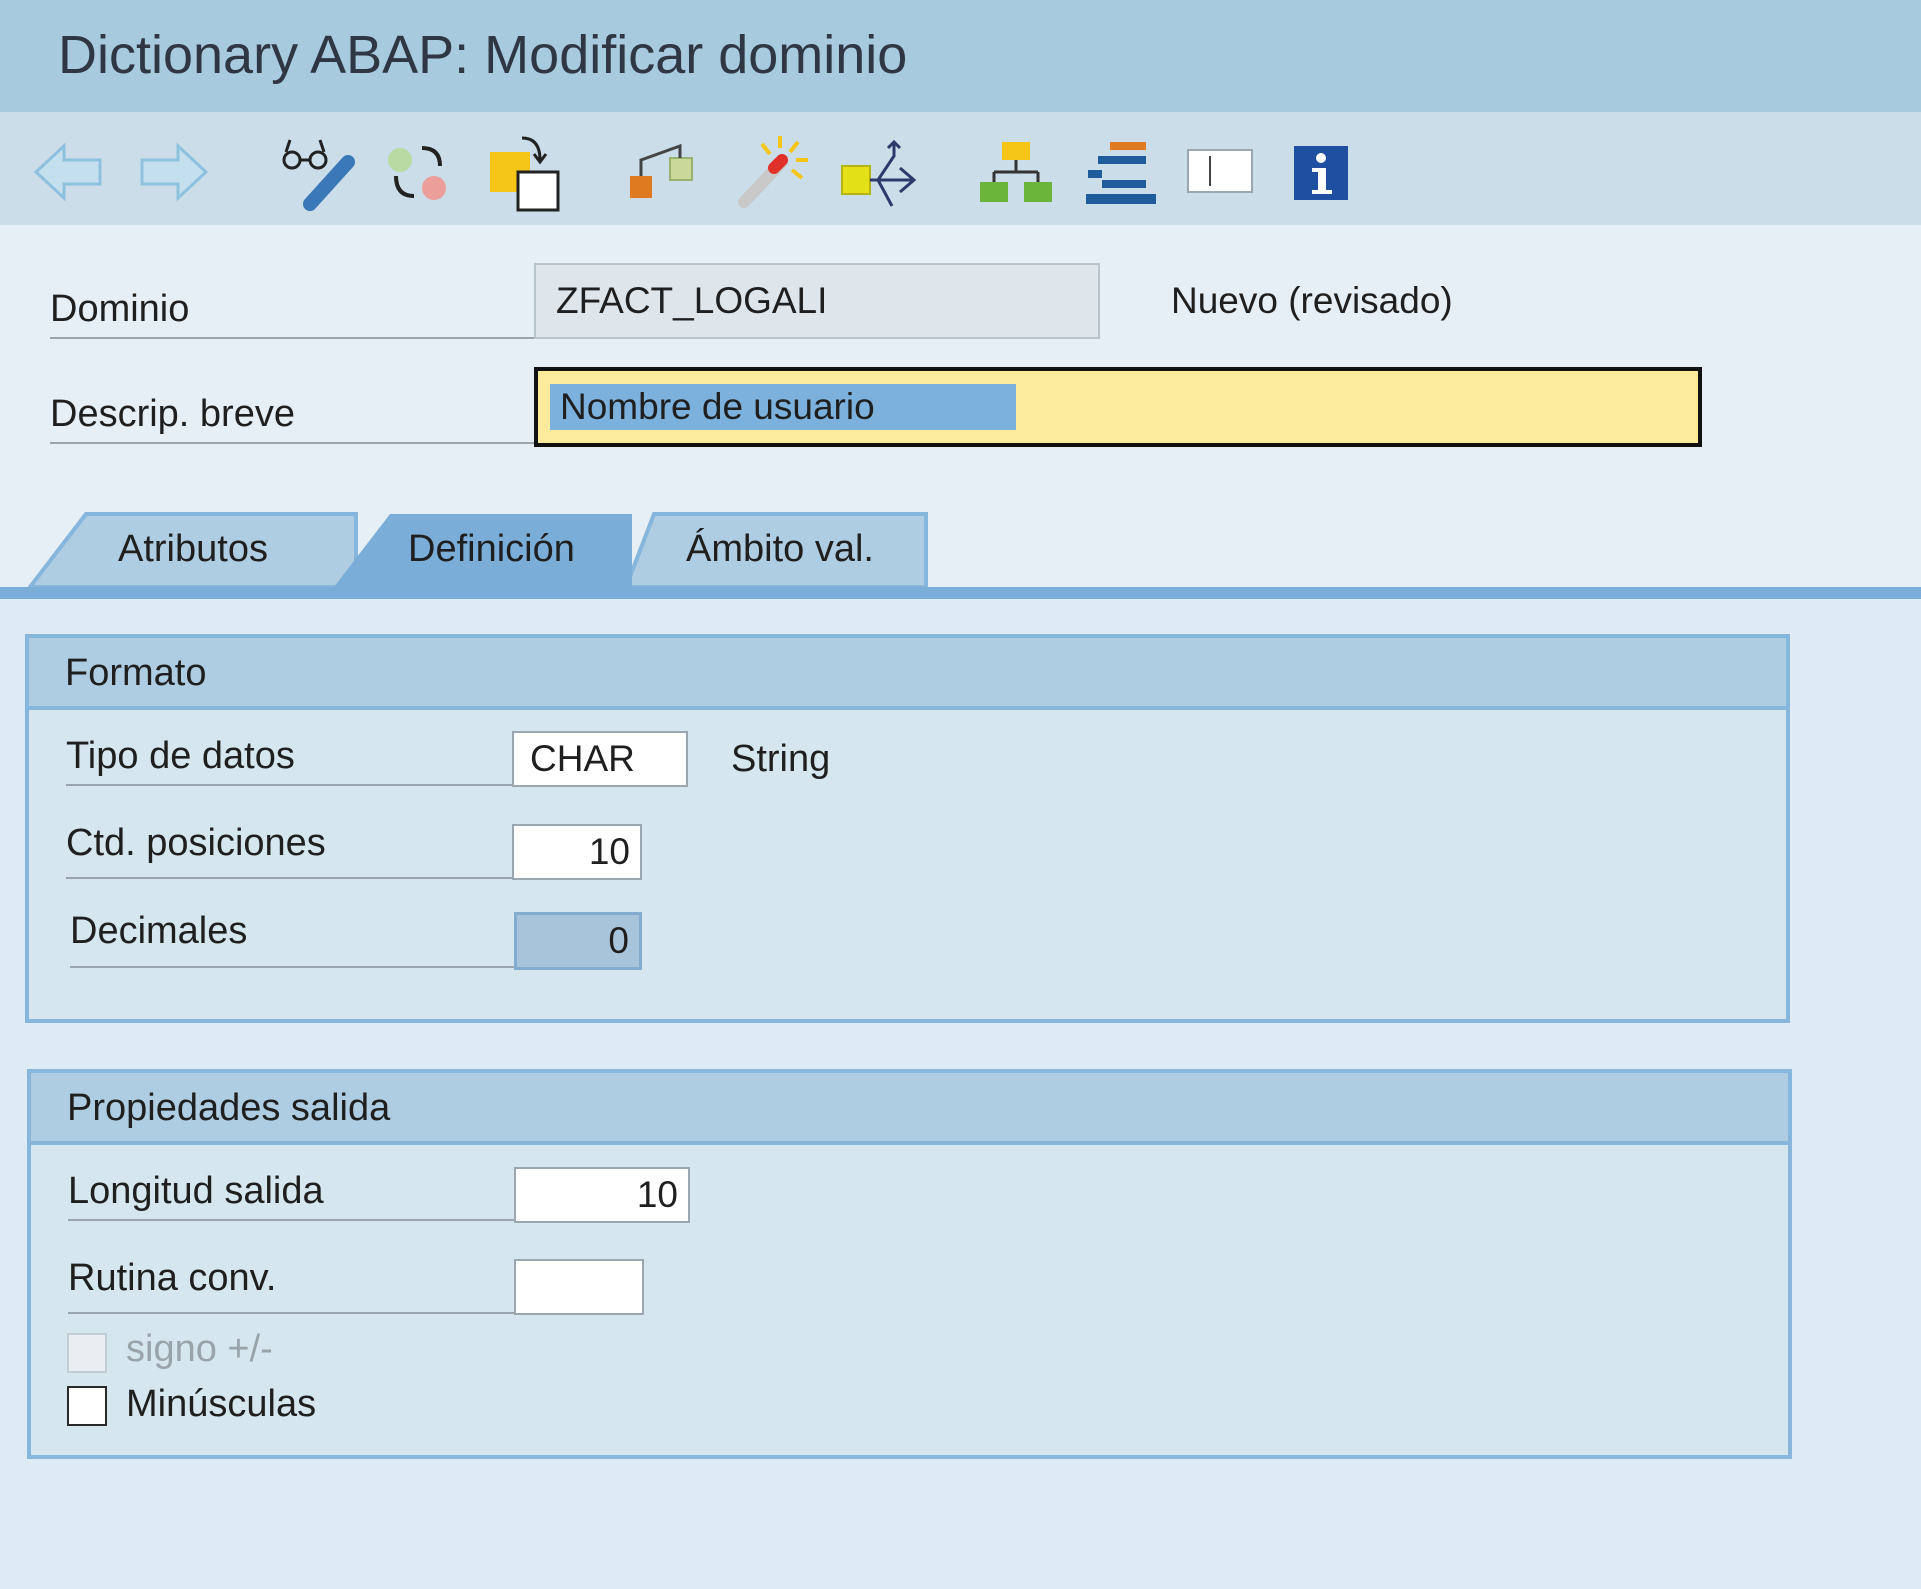 The image size is (1921, 1589). Describe the element at coordinates (1016, 172) in the screenshot. I see `navigation-window-icon` at that location.